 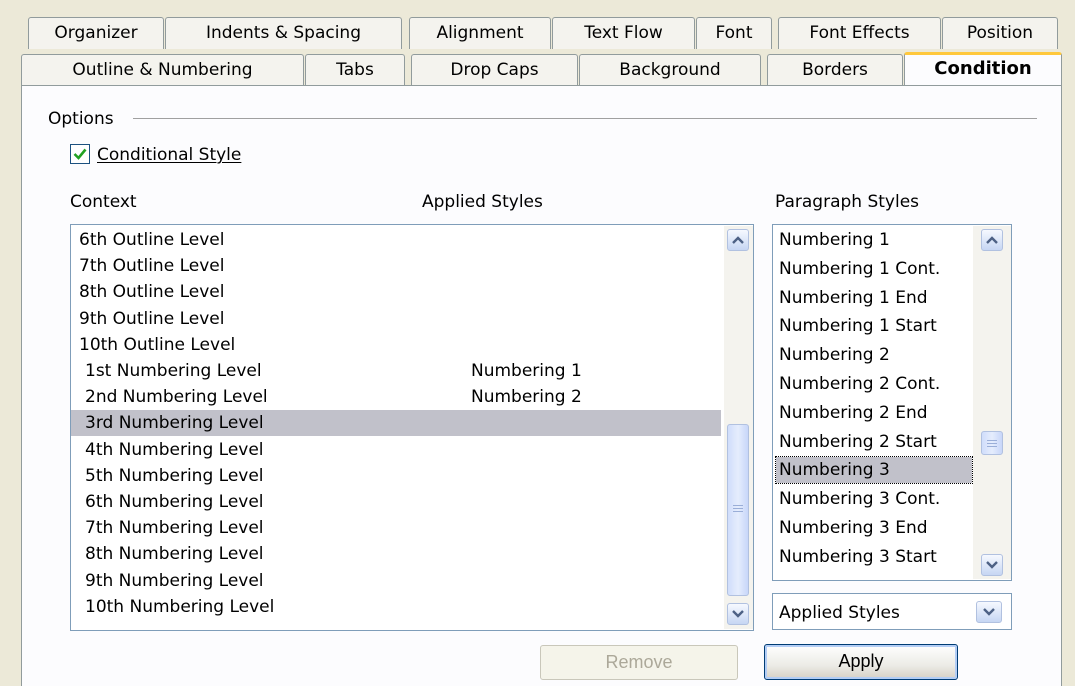 I want to click on tab-font: Font, so click(x=734, y=33).